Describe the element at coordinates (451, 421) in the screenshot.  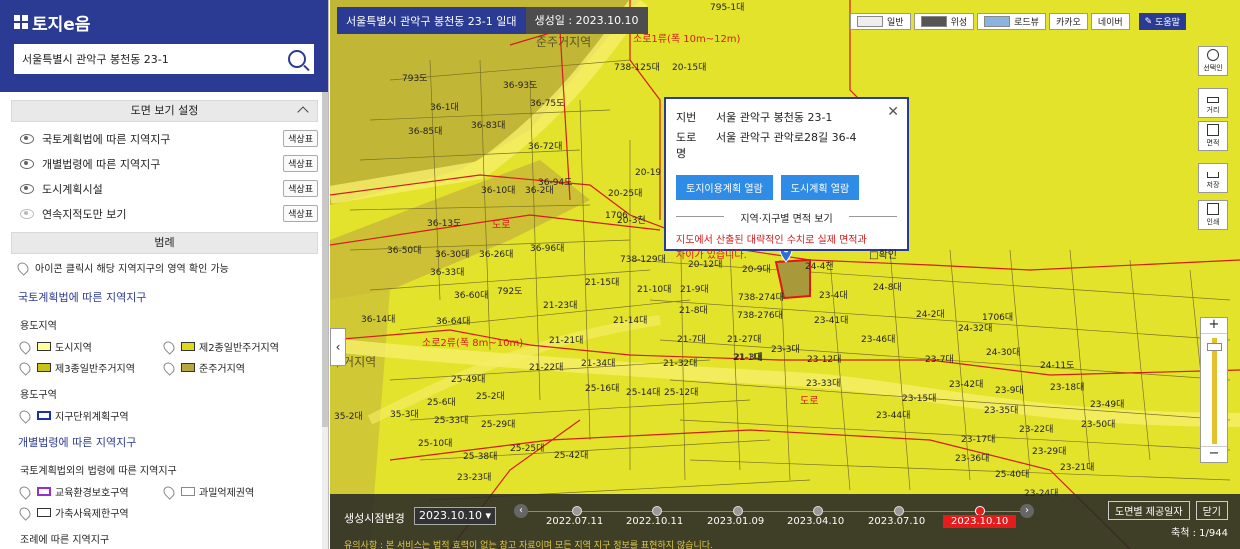
I see `parcel-label: 25-33대` at that location.